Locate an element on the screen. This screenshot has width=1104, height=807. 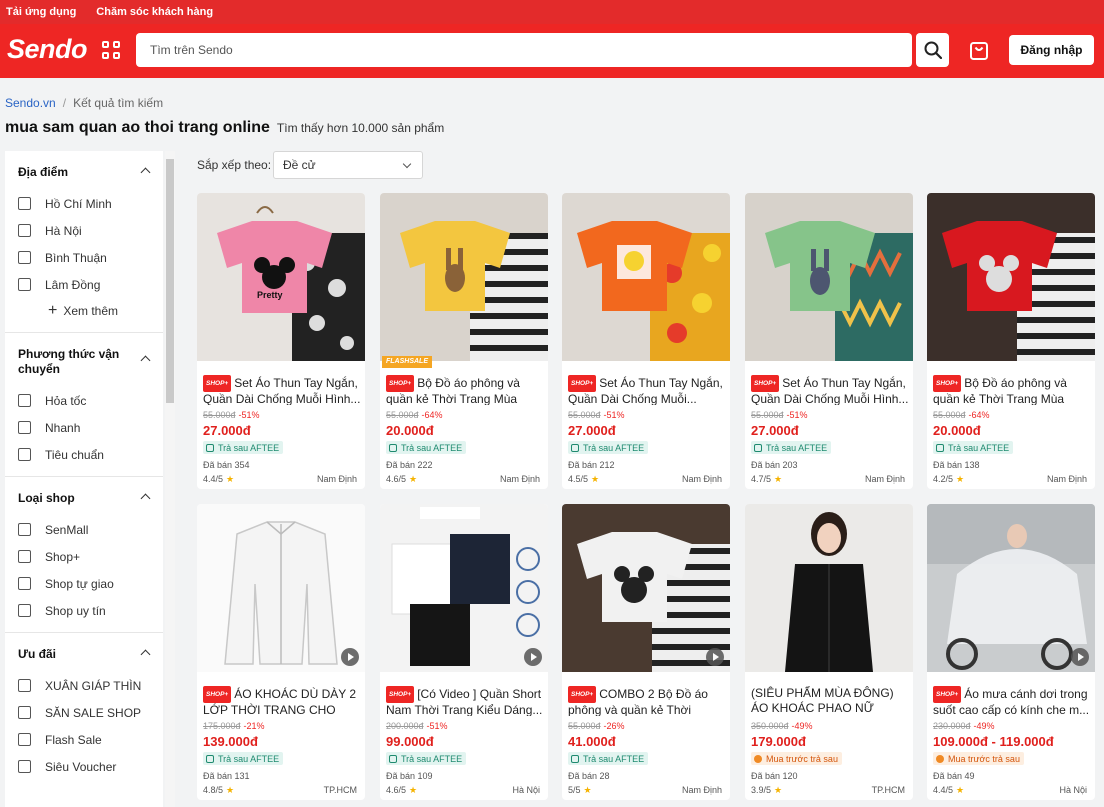
sendo-logo: Sendo is located at coordinates (47, 49).